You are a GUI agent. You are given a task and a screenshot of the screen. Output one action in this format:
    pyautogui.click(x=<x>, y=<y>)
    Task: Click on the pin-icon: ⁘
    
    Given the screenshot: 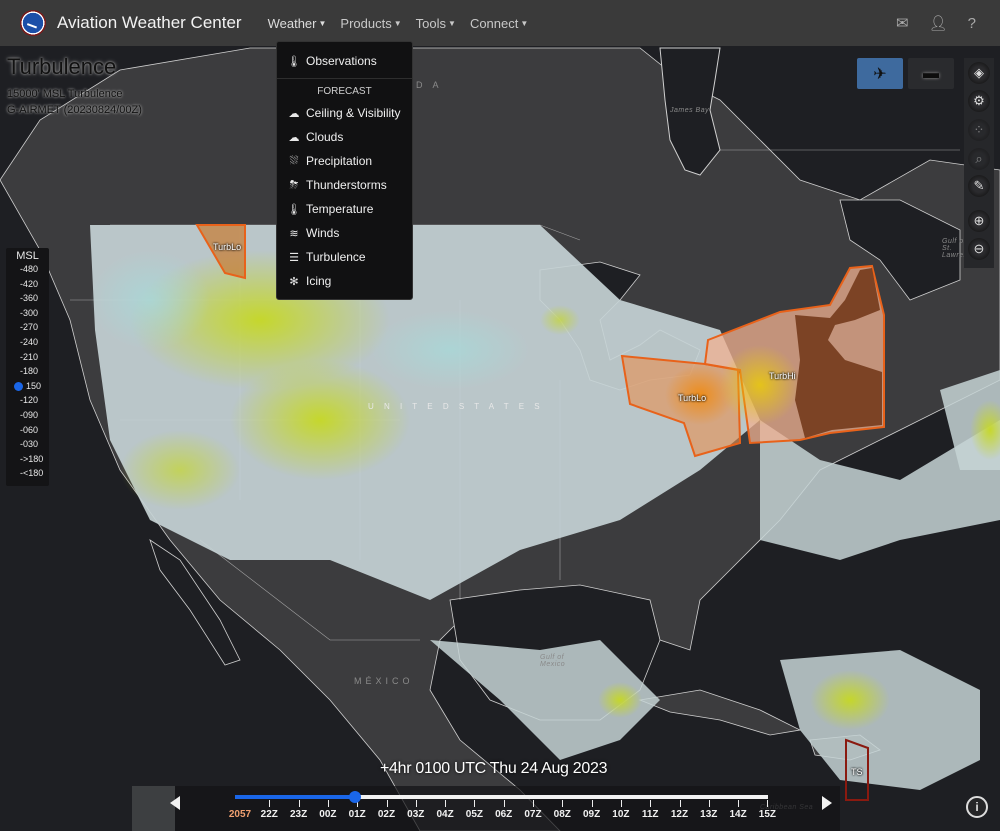 What is the action you would take?
    pyautogui.click(x=979, y=129)
    